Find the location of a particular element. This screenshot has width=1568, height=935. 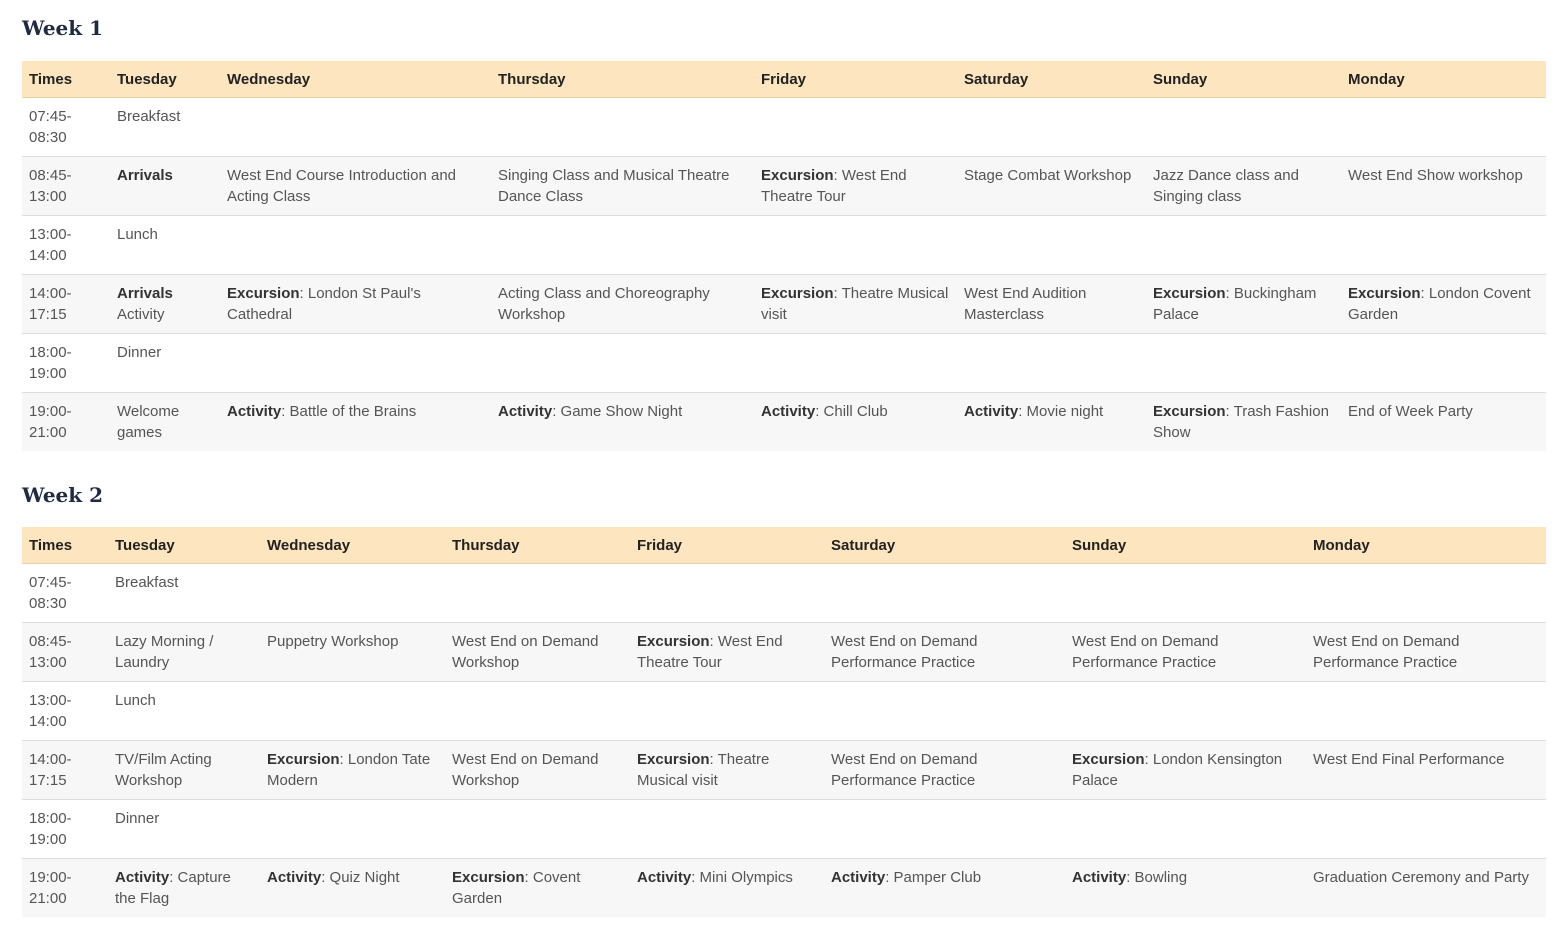

table-row: 18:00- 19:00 Dinner is located at coordinates (784, 829).